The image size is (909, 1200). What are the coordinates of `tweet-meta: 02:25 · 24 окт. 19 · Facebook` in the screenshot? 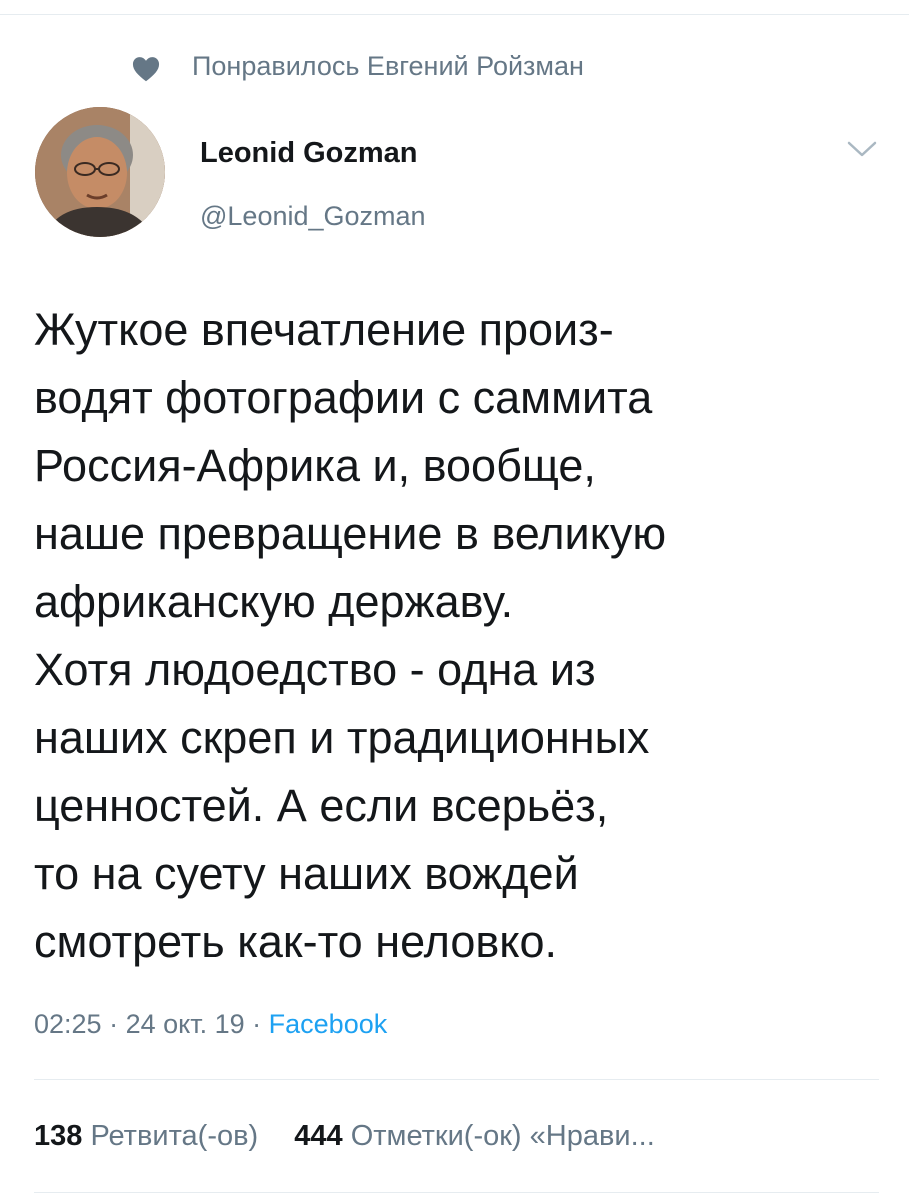 It's located at (210, 1024).